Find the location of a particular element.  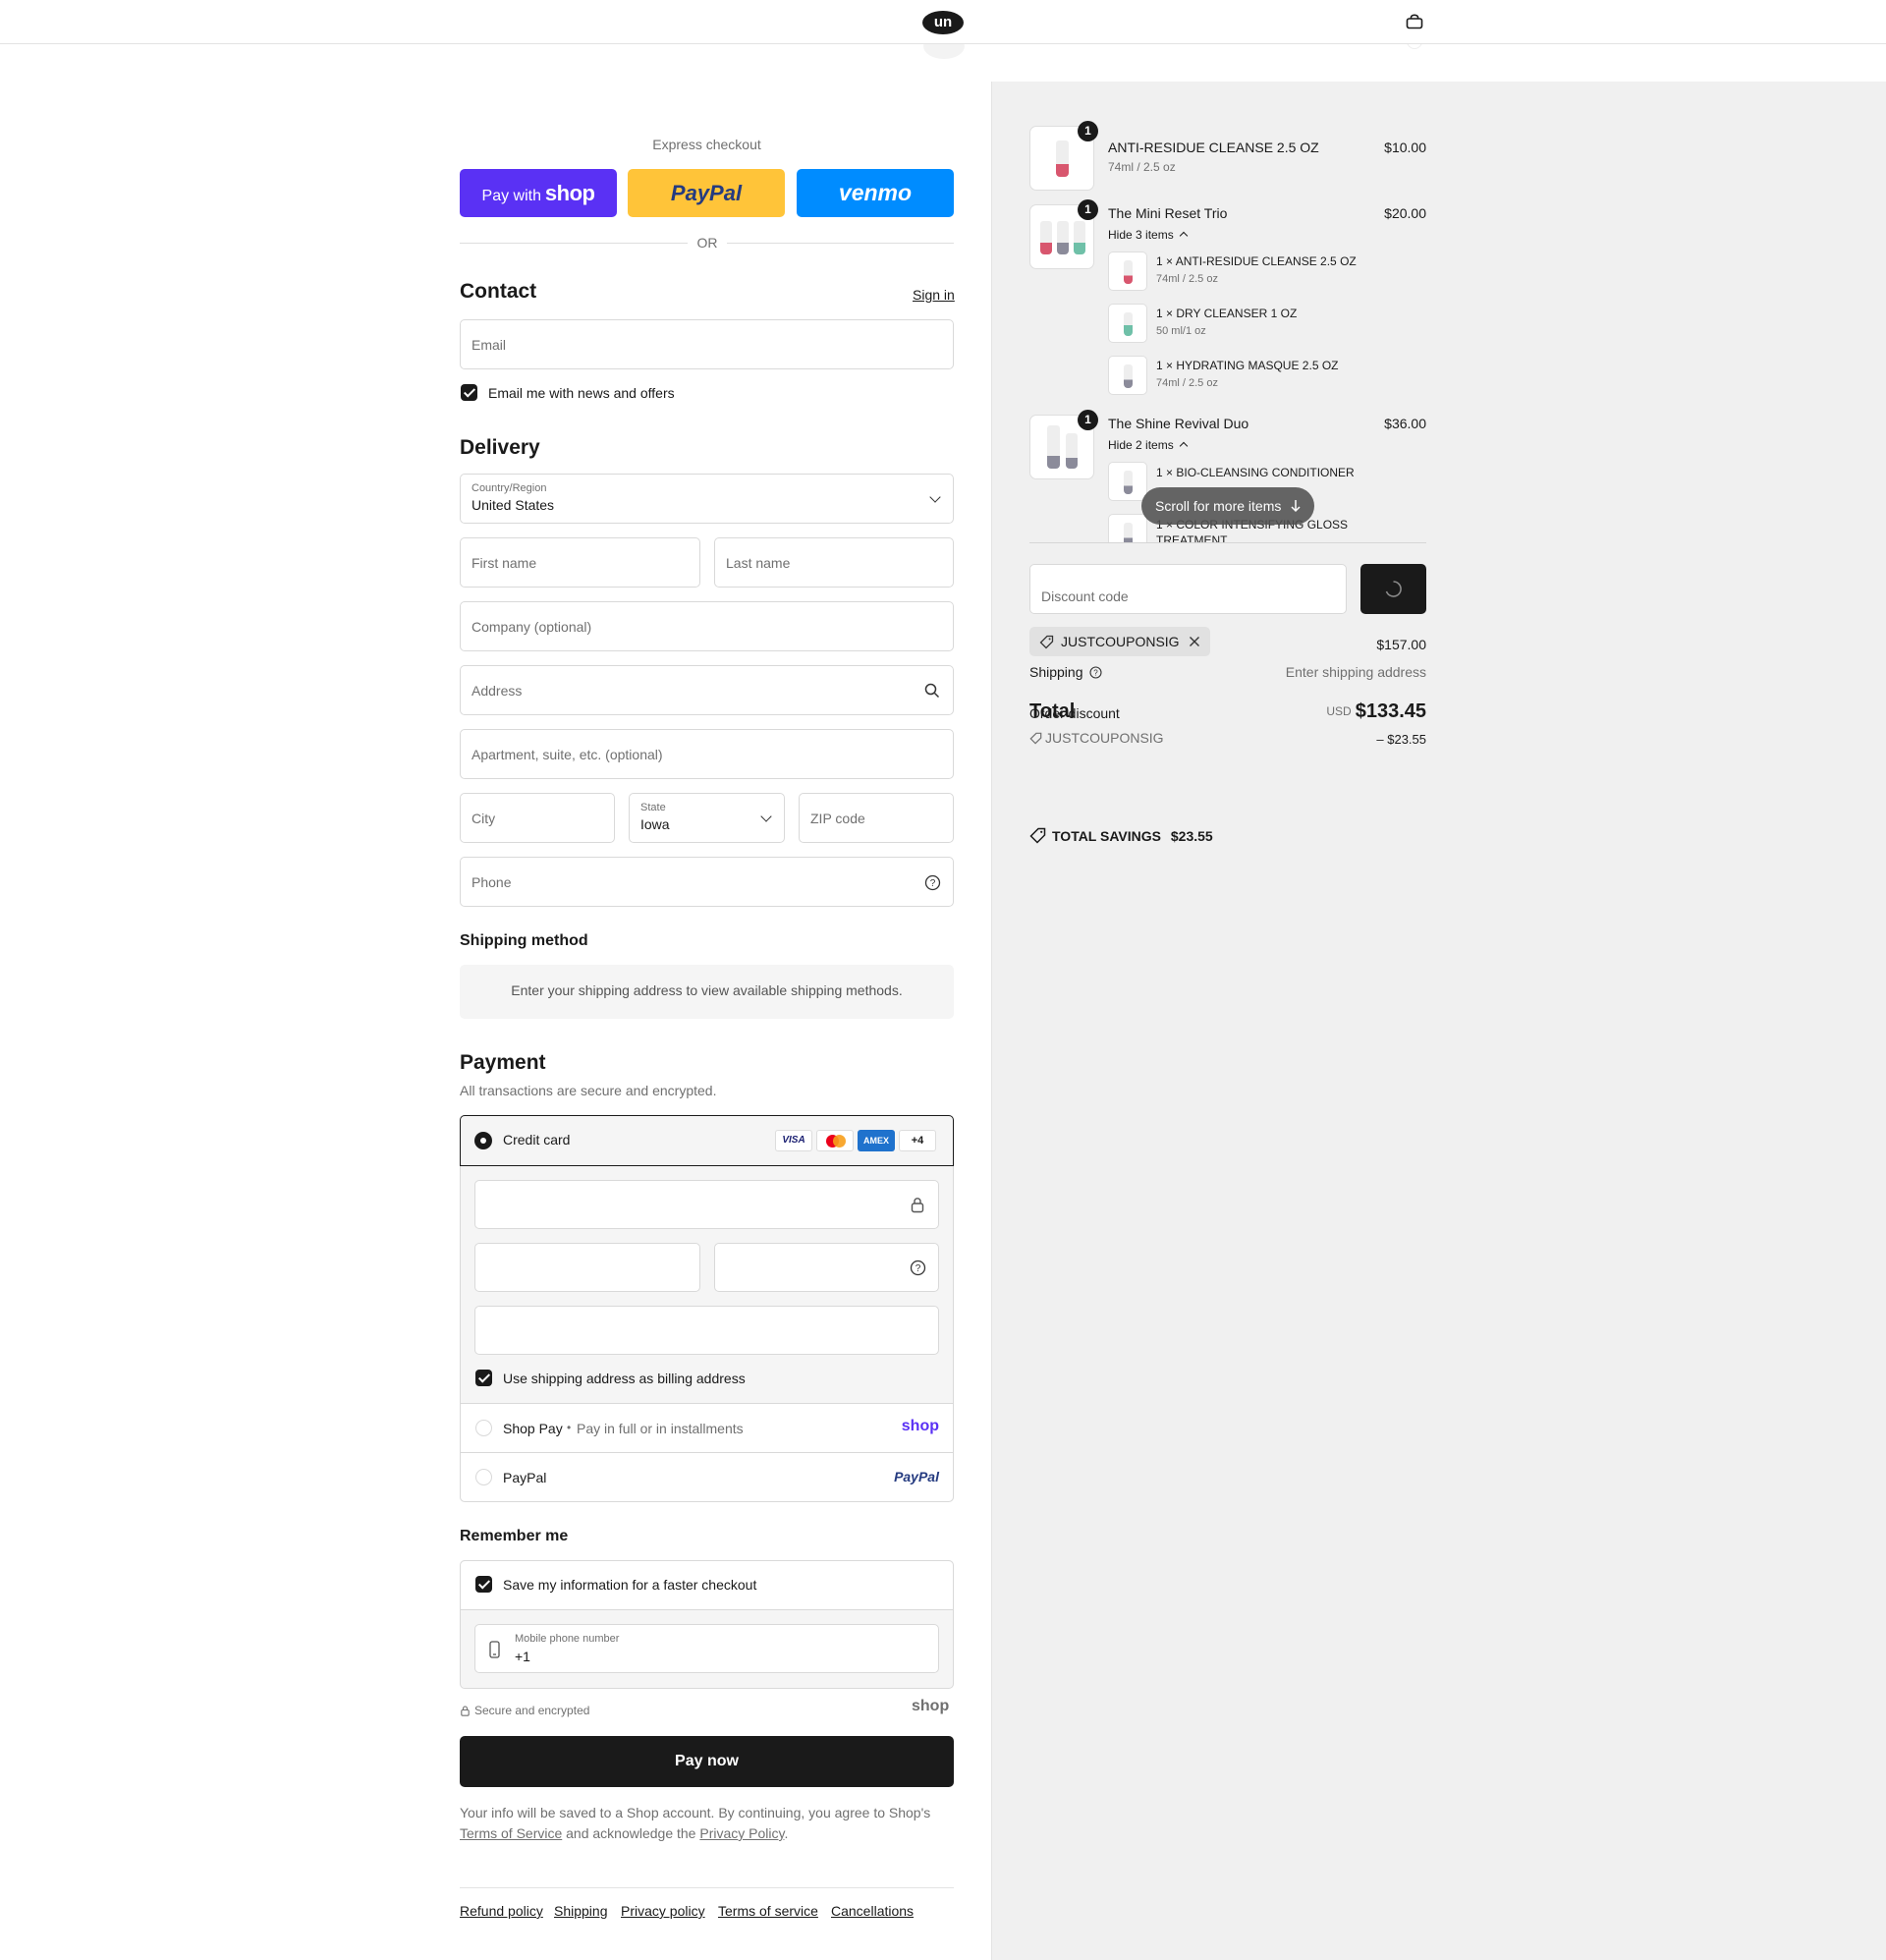

shop-pay-button: Pay with shop is located at coordinates (538, 193).